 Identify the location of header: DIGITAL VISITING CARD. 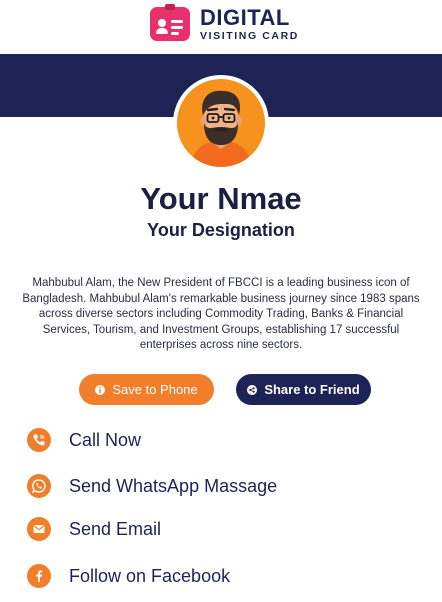
(221, 27).